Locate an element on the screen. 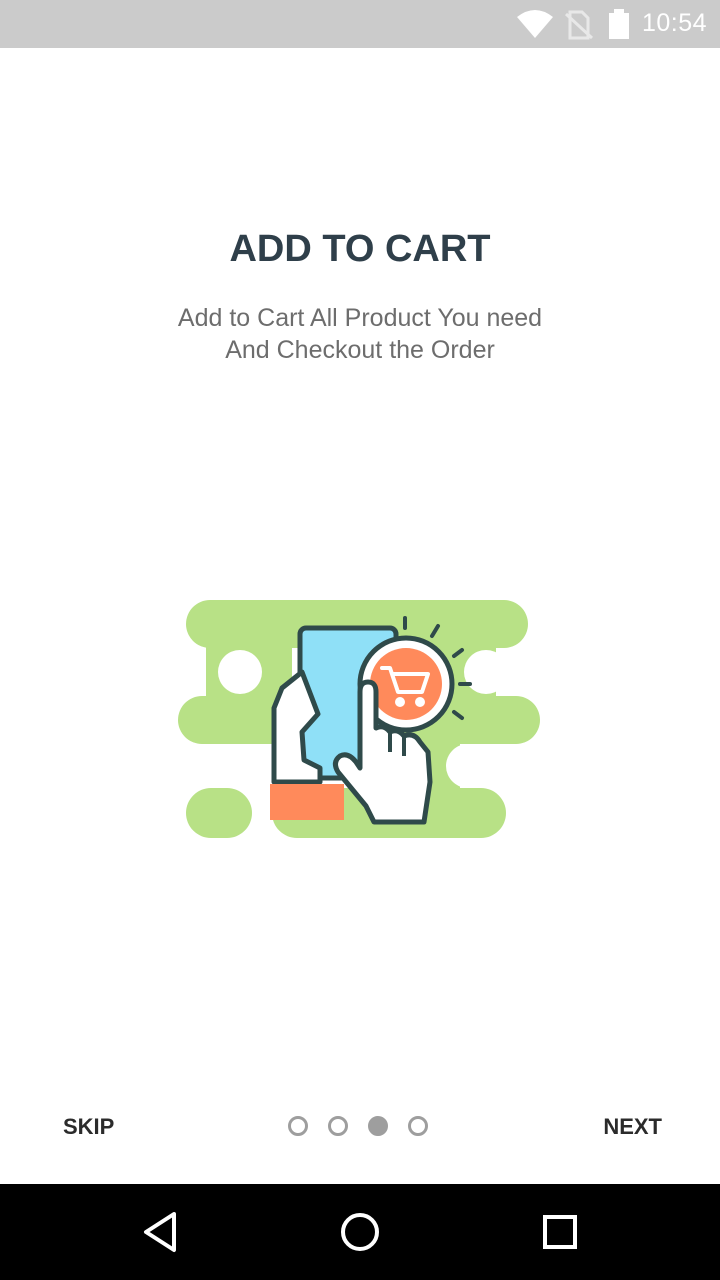 The height and width of the screenshot is (1280, 720). subtitle-line-2: And Checkout the Order is located at coordinates (360, 350).